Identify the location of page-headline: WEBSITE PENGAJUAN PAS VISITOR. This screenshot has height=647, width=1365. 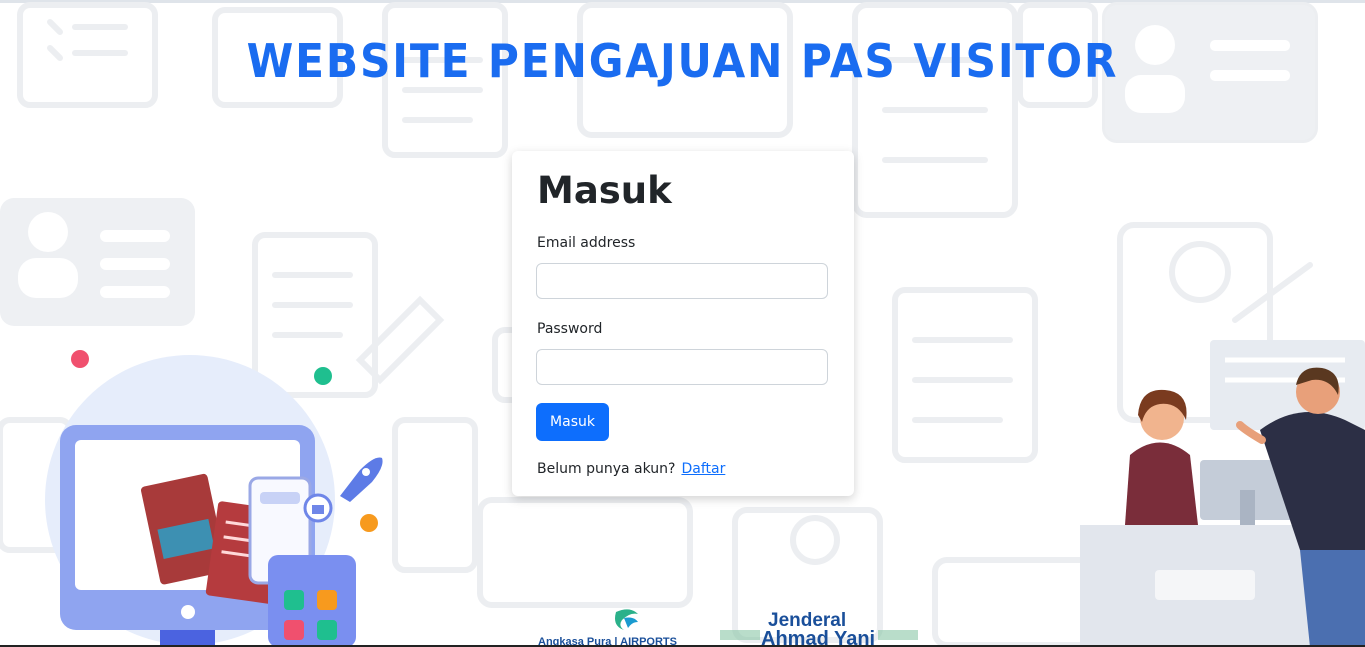
(682, 61).